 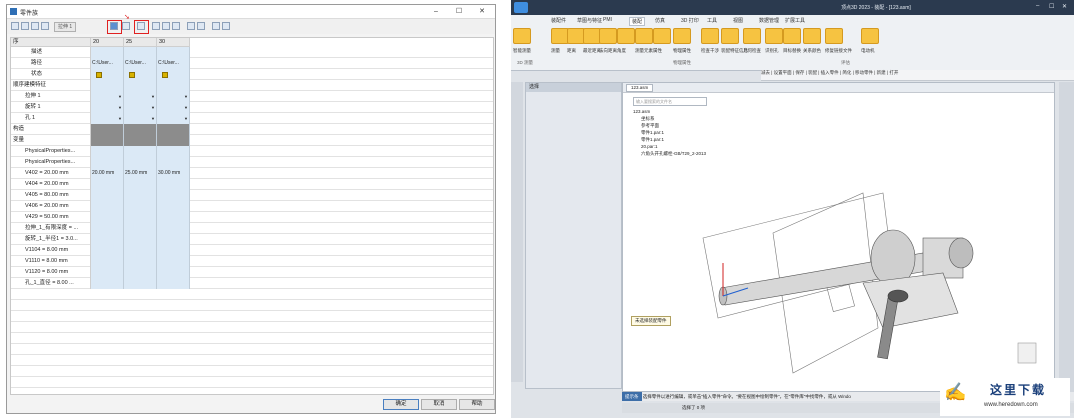 I want to click on ribbon-tab: PMI, so click(x=607, y=20).